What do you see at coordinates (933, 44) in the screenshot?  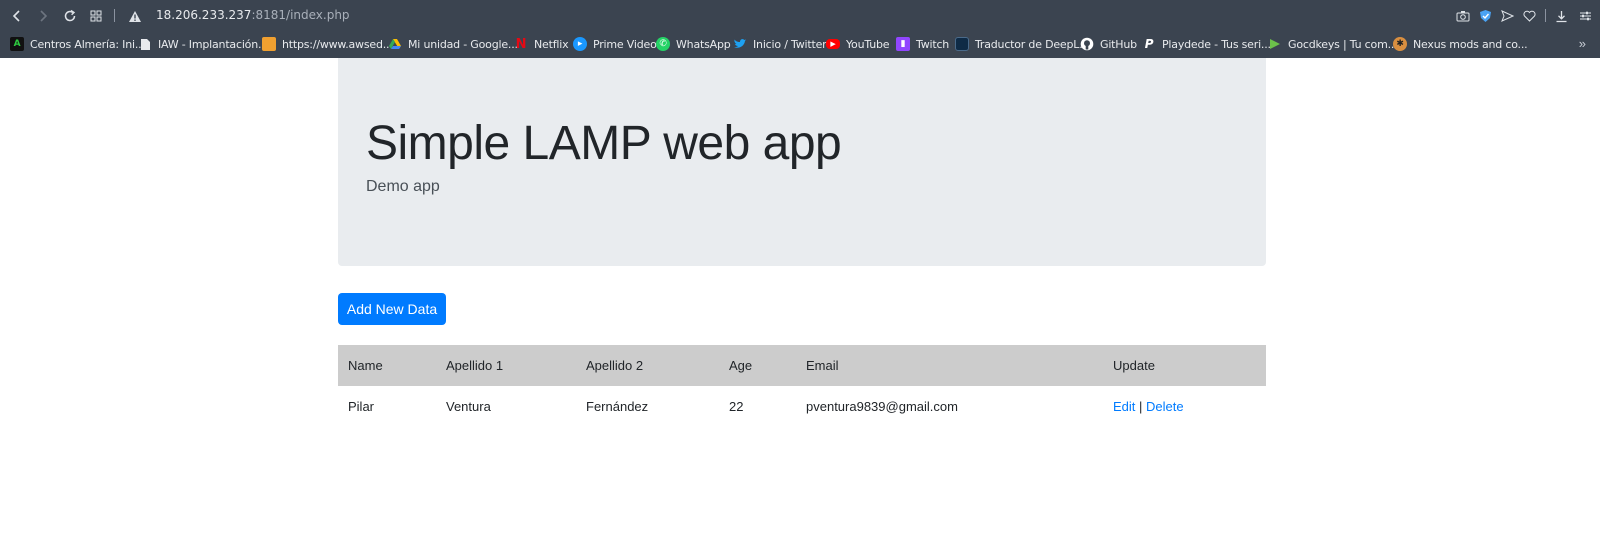 I see `bookmark-label: Twitch` at bounding box center [933, 44].